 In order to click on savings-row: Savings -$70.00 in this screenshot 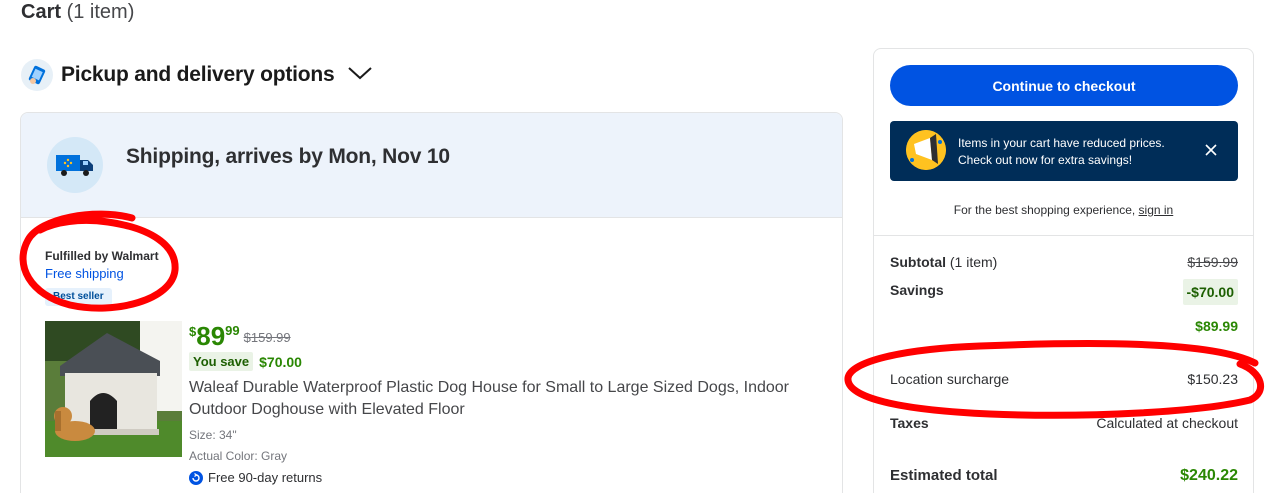, I will do `click(1064, 292)`.